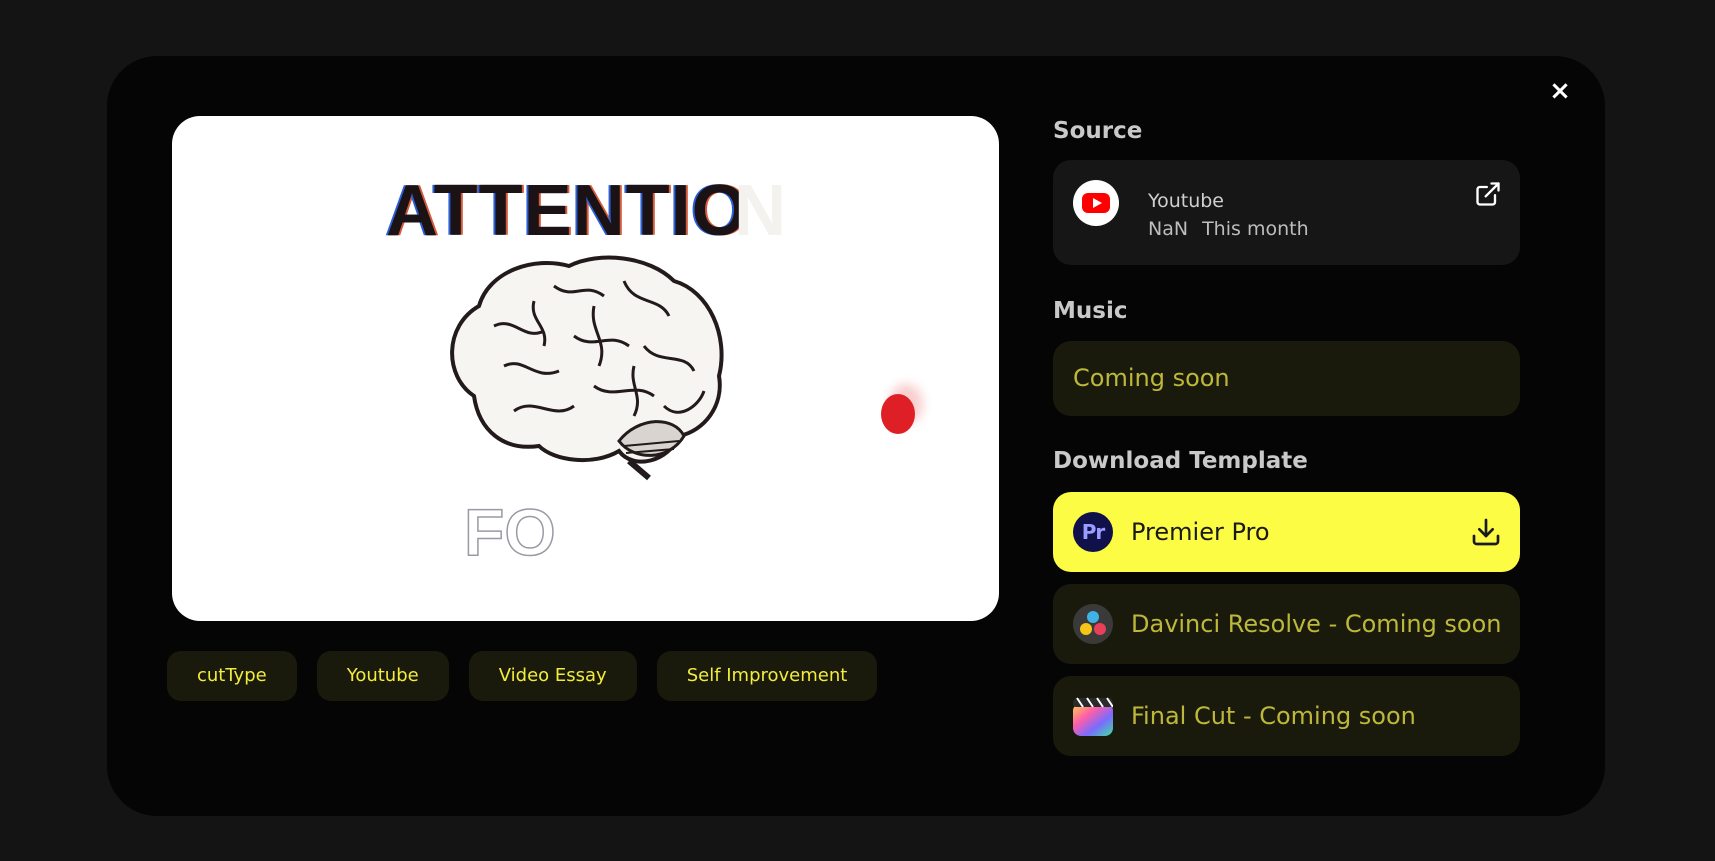 The image size is (1715, 861). Describe the element at coordinates (1316, 624) in the screenshot. I see `download-item-label: Davinci Resolve - Coming soon` at that location.